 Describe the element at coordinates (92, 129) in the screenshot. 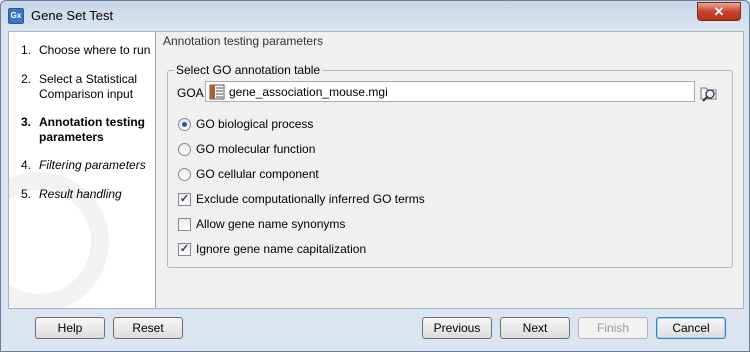

I see `step-label: Annotation testing parameters` at that location.